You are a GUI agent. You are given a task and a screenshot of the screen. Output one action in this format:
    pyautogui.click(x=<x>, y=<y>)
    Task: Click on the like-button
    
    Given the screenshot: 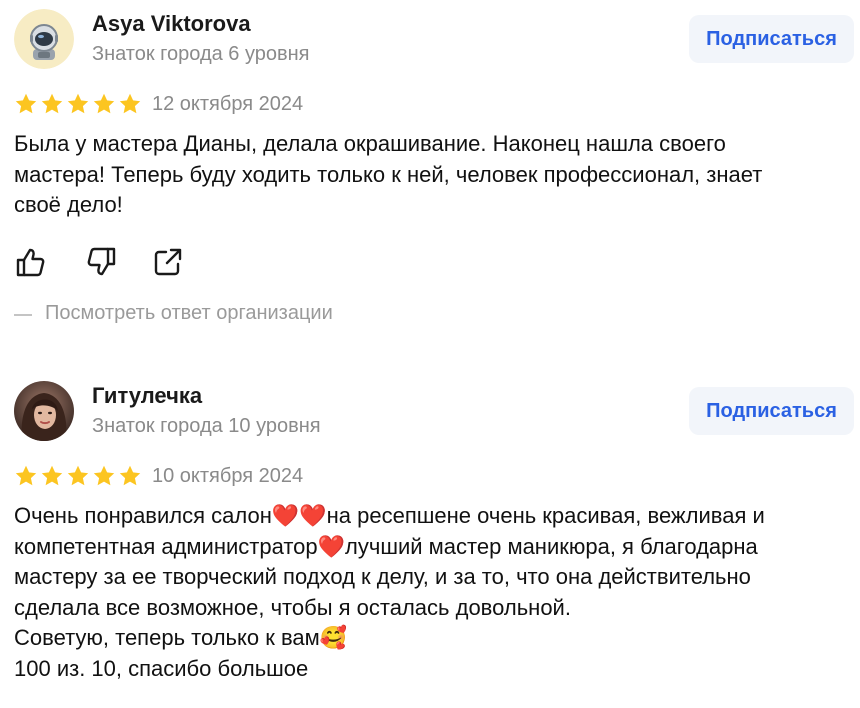 What is the action you would take?
    pyautogui.click(x=31, y=262)
    